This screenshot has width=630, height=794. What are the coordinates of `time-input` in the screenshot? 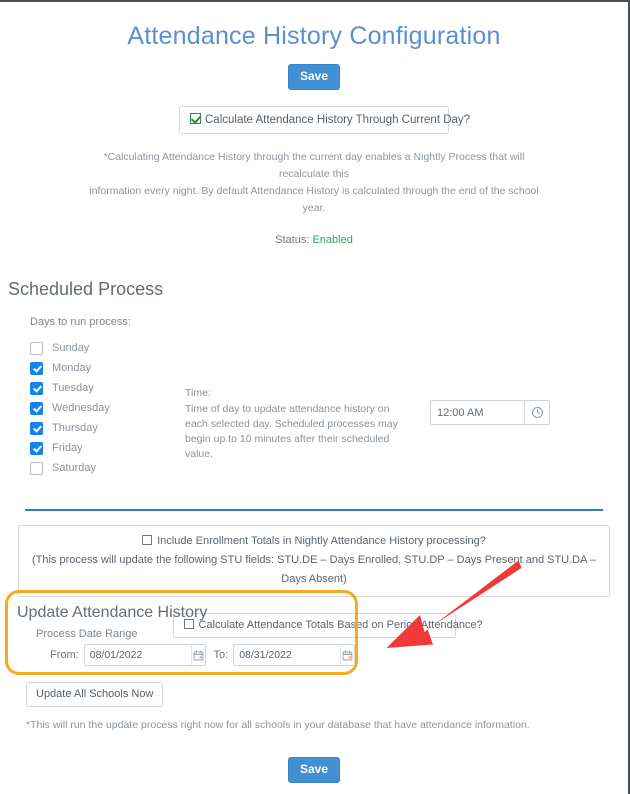 It's located at (477, 412).